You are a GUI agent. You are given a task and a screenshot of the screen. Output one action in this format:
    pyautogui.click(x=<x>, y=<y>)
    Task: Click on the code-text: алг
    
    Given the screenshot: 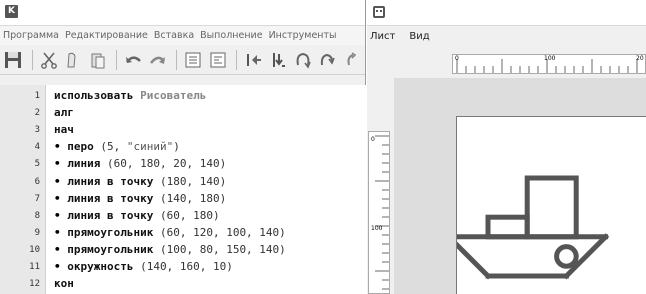 What is the action you would take?
    pyautogui.click(x=67, y=113)
    